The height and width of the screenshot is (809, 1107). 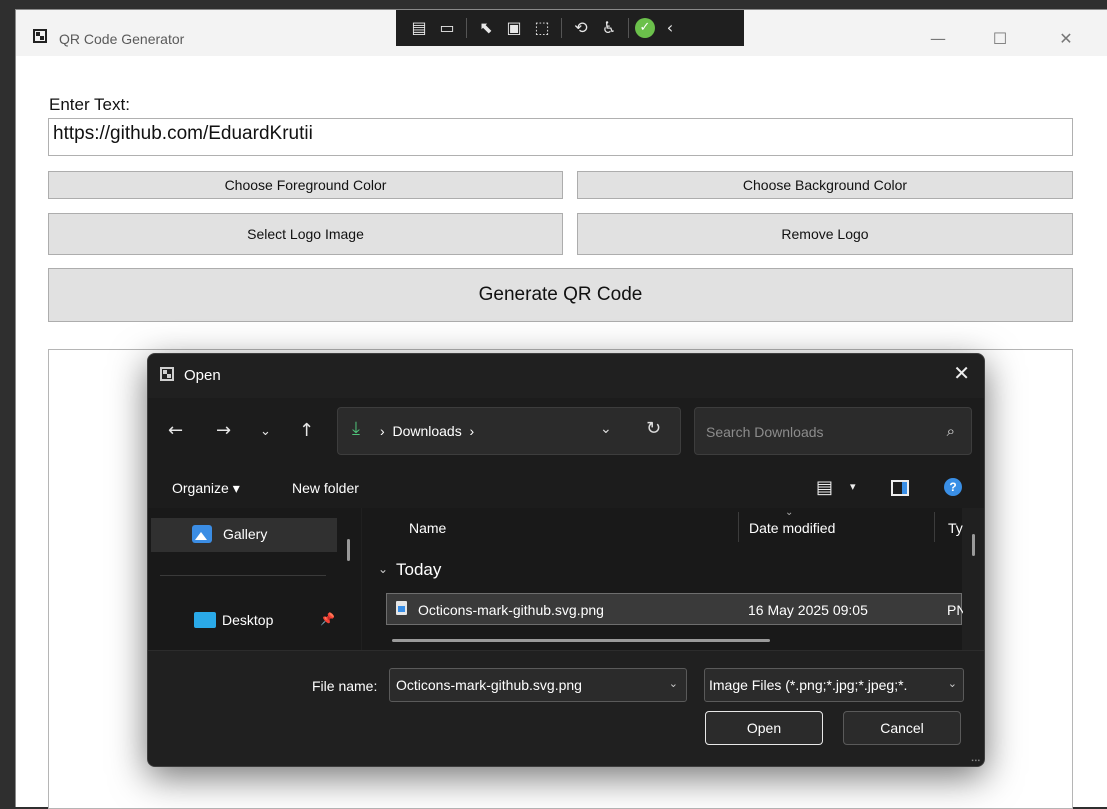 What do you see at coordinates (325, 488) in the screenshot?
I see `new-folder-button: New folder` at bounding box center [325, 488].